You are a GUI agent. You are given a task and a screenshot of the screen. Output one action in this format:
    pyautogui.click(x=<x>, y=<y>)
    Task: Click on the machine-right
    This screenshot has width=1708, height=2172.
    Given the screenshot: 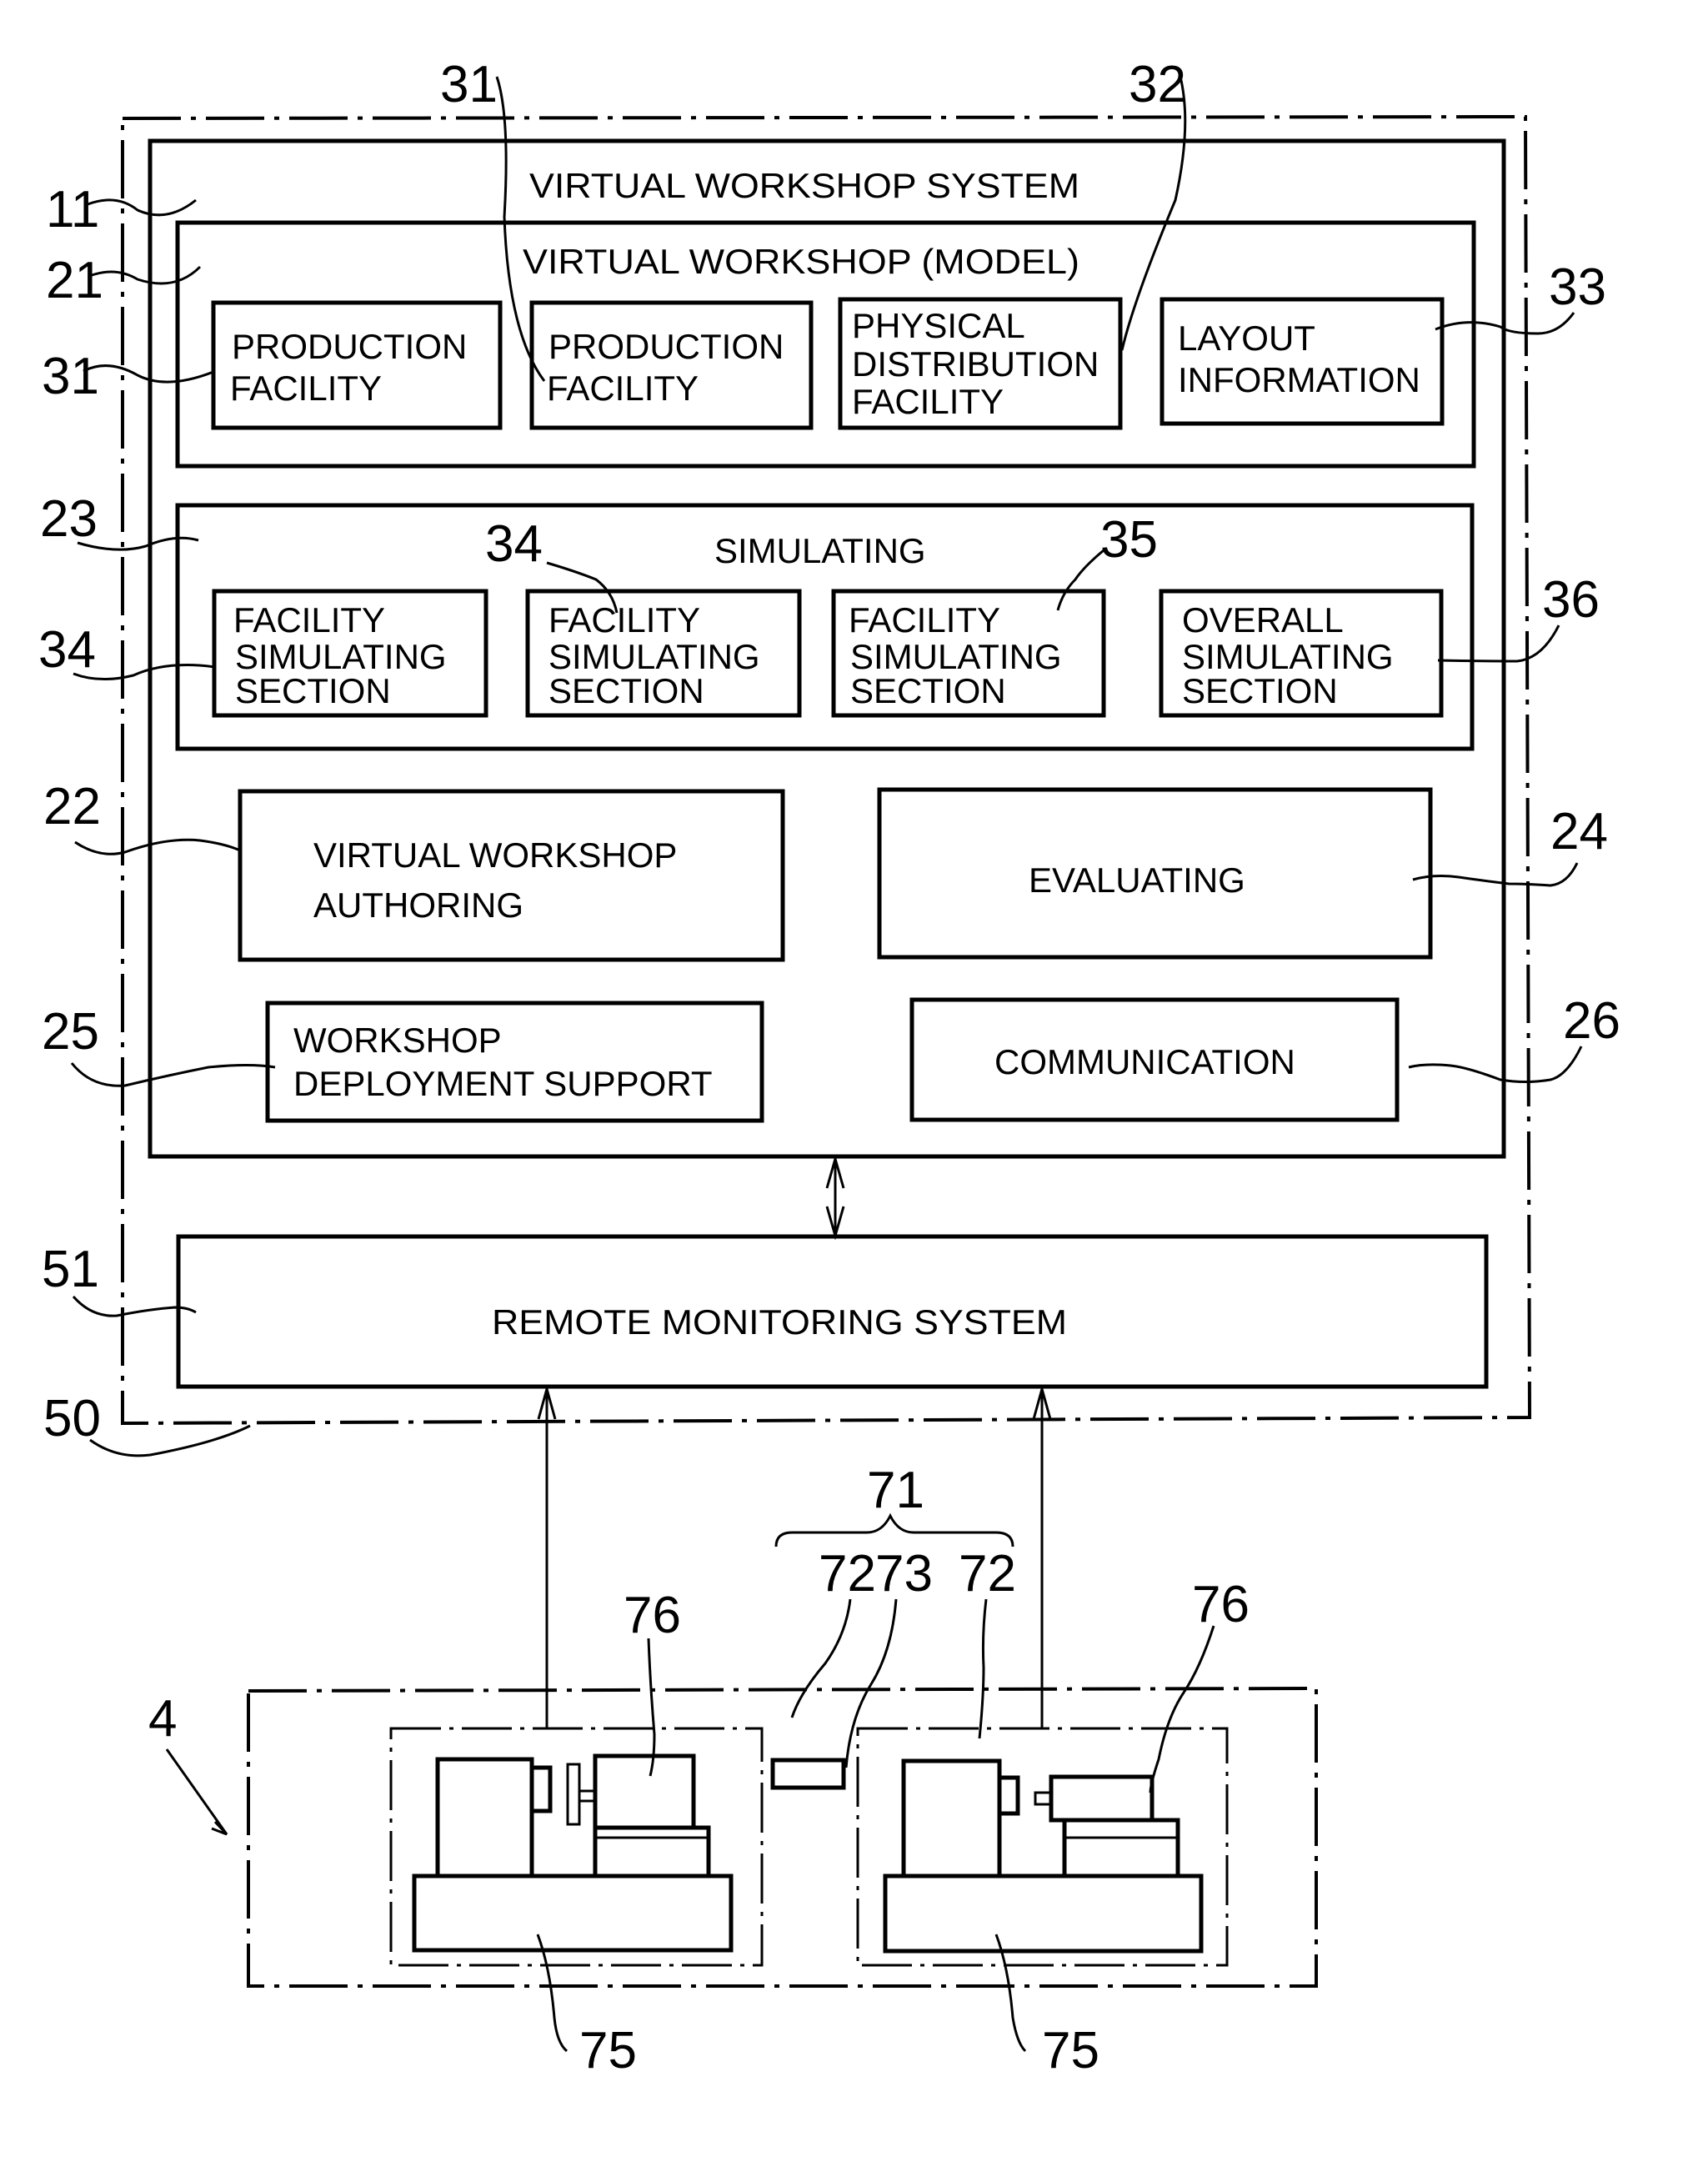 What is the action you would take?
    pyautogui.click(x=1044, y=1856)
    